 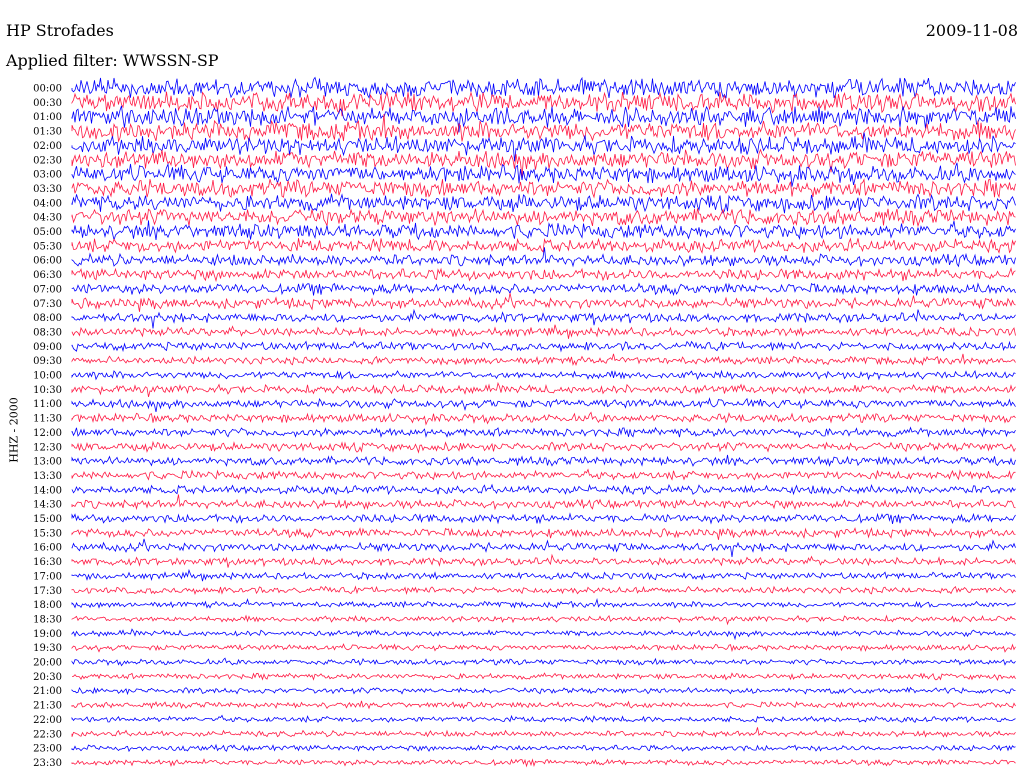 I want to click on time-tick-label: 02:30, so click(x=47, y=160).